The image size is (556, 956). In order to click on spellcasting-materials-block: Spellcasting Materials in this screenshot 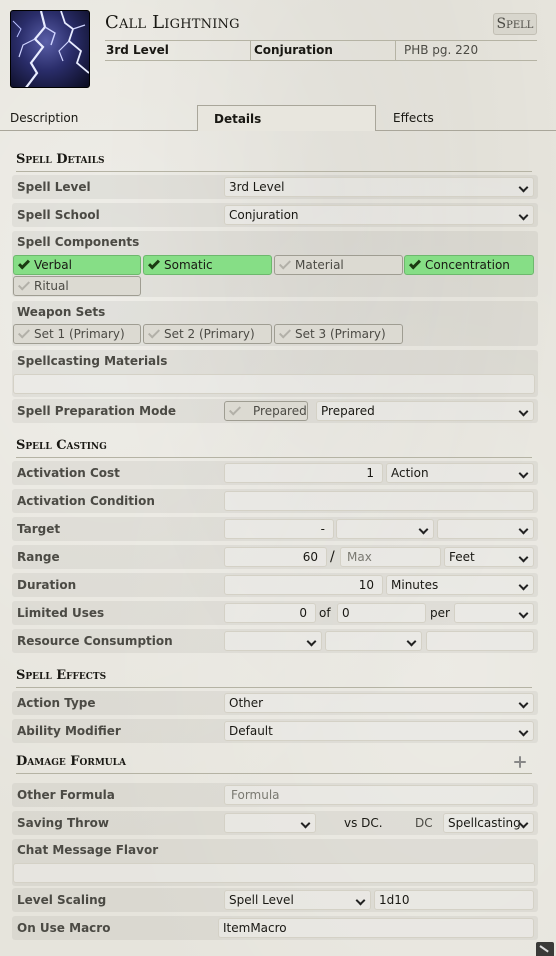, I will do `click(275, 373)`.